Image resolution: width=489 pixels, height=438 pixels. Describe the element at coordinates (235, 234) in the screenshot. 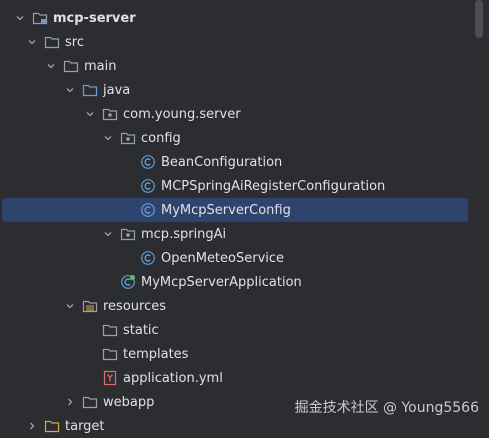

I see `tree-item-mcp-springai: mcp.springAi` at that location.